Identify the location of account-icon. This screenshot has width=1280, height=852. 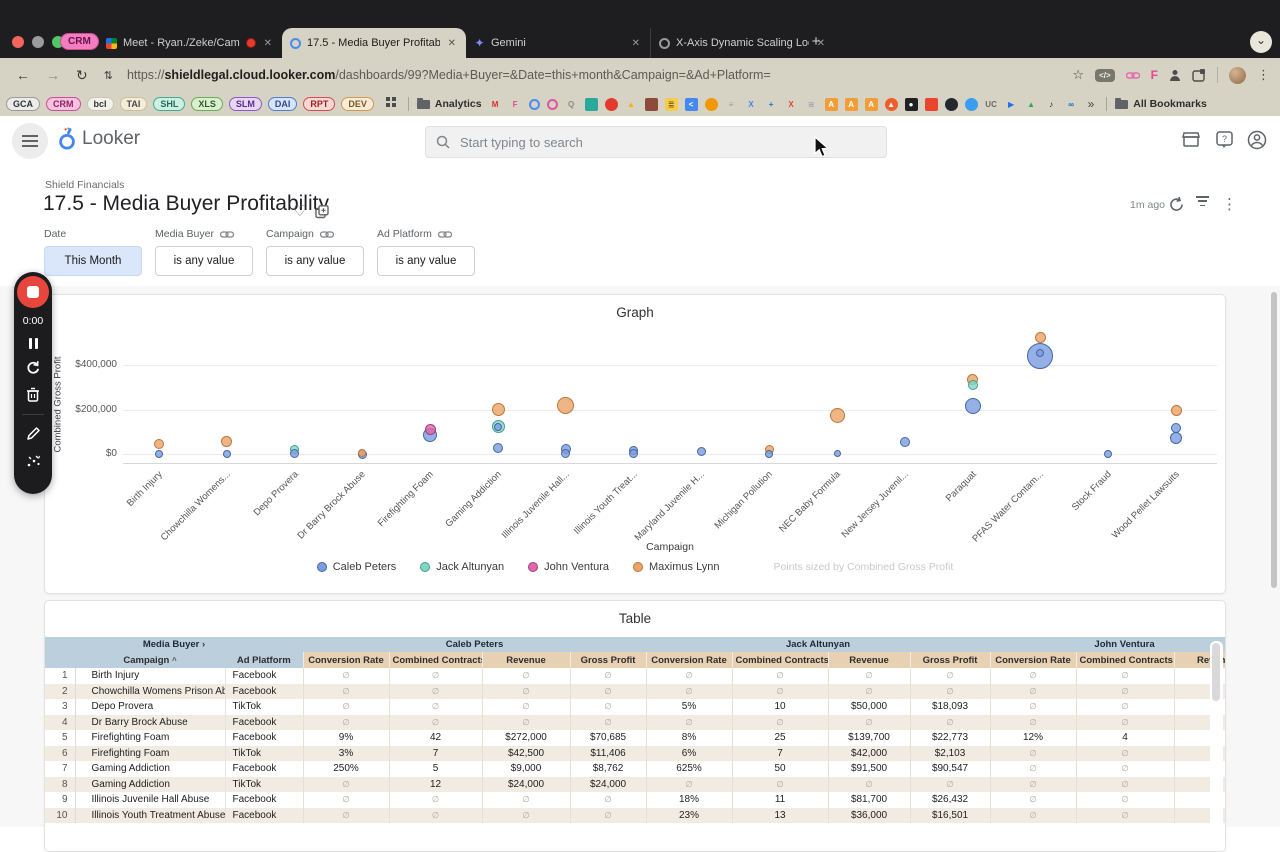
(1257, 140).